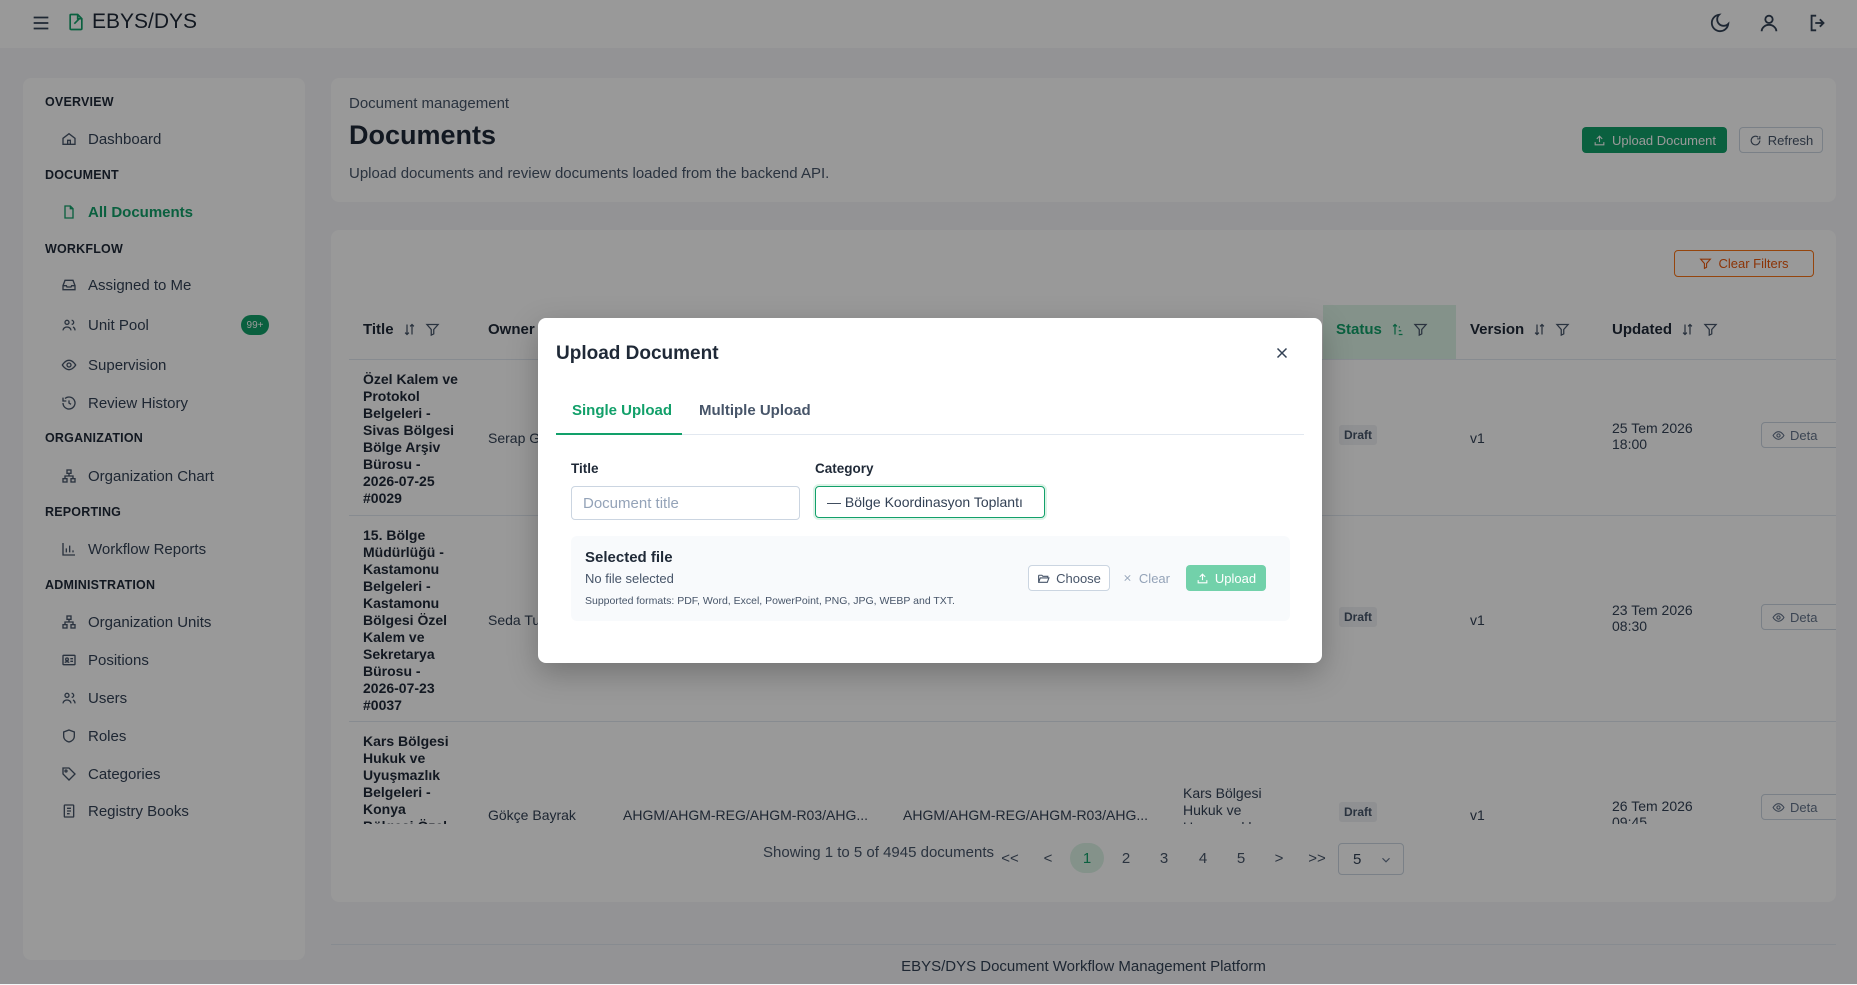 The width and height of the screenshot is (1857, 985). Describe the element at coordinates (1044, 578) in the screenshot. I see `folder-open-icon` at that location.